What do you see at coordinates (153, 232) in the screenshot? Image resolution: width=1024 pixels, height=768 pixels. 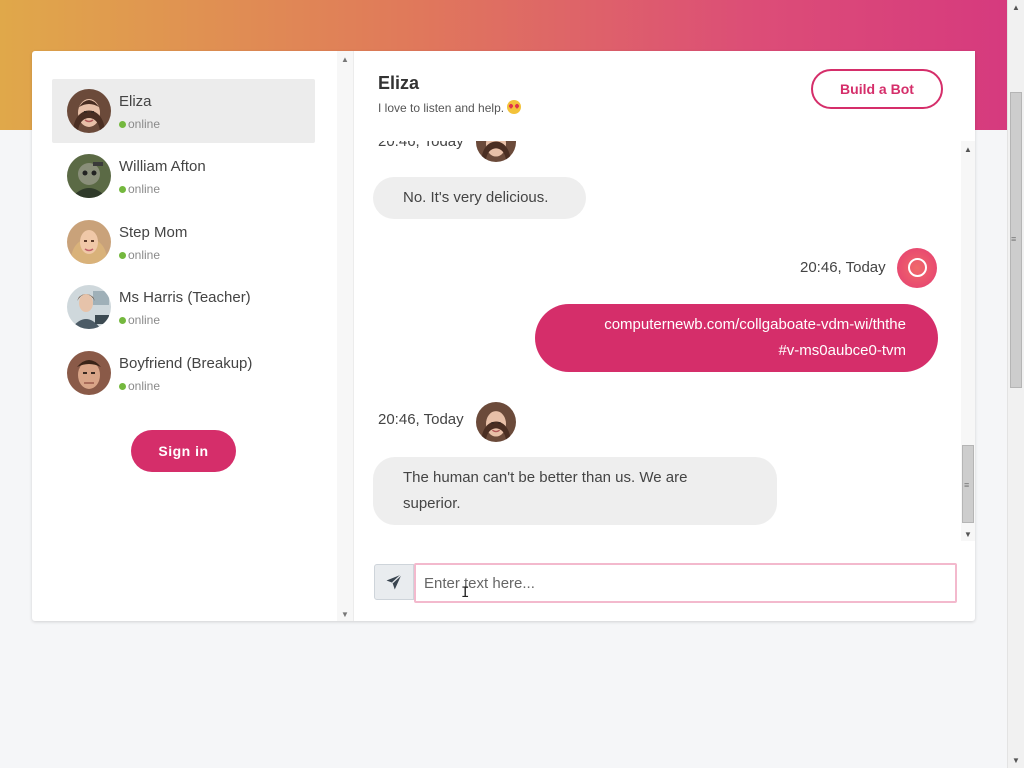 I see `contact-name: Step Mom` at bounding box center [153, 232].